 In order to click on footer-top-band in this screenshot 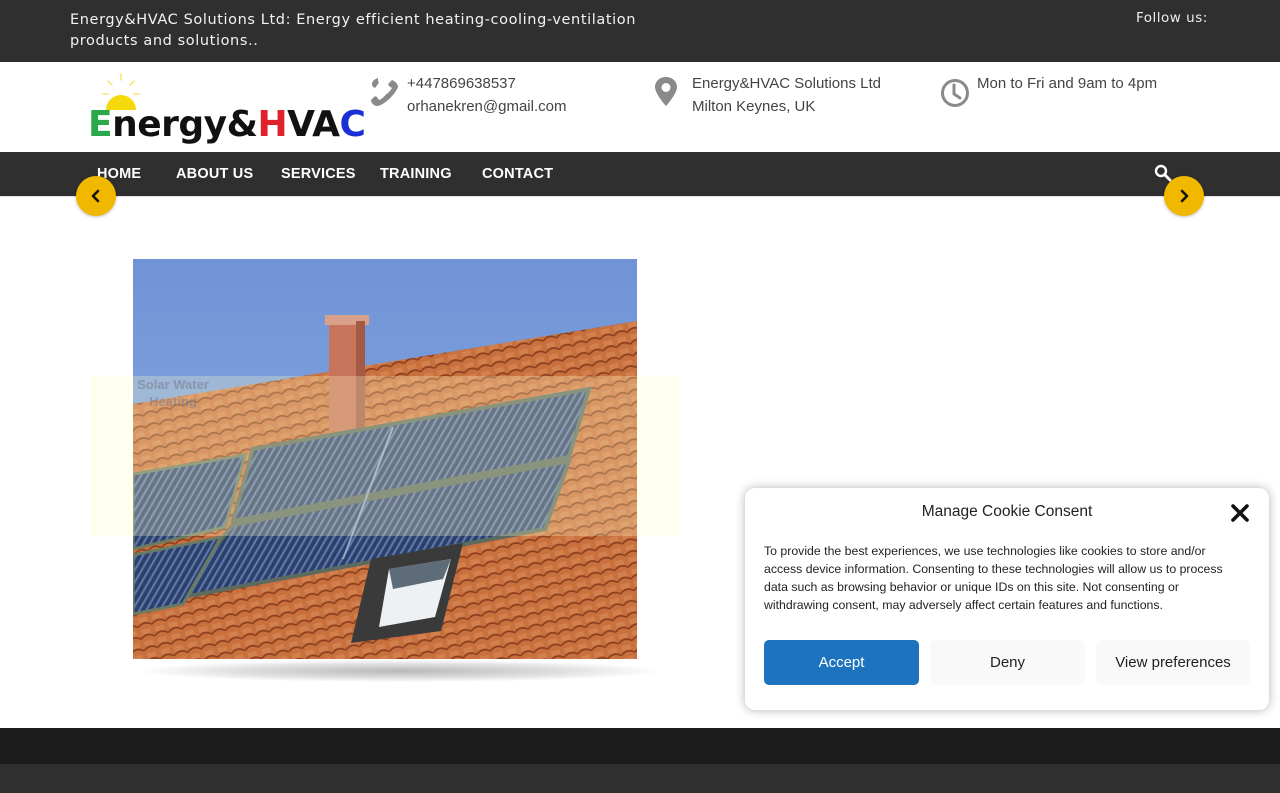, I will do `click(640, 746)`.